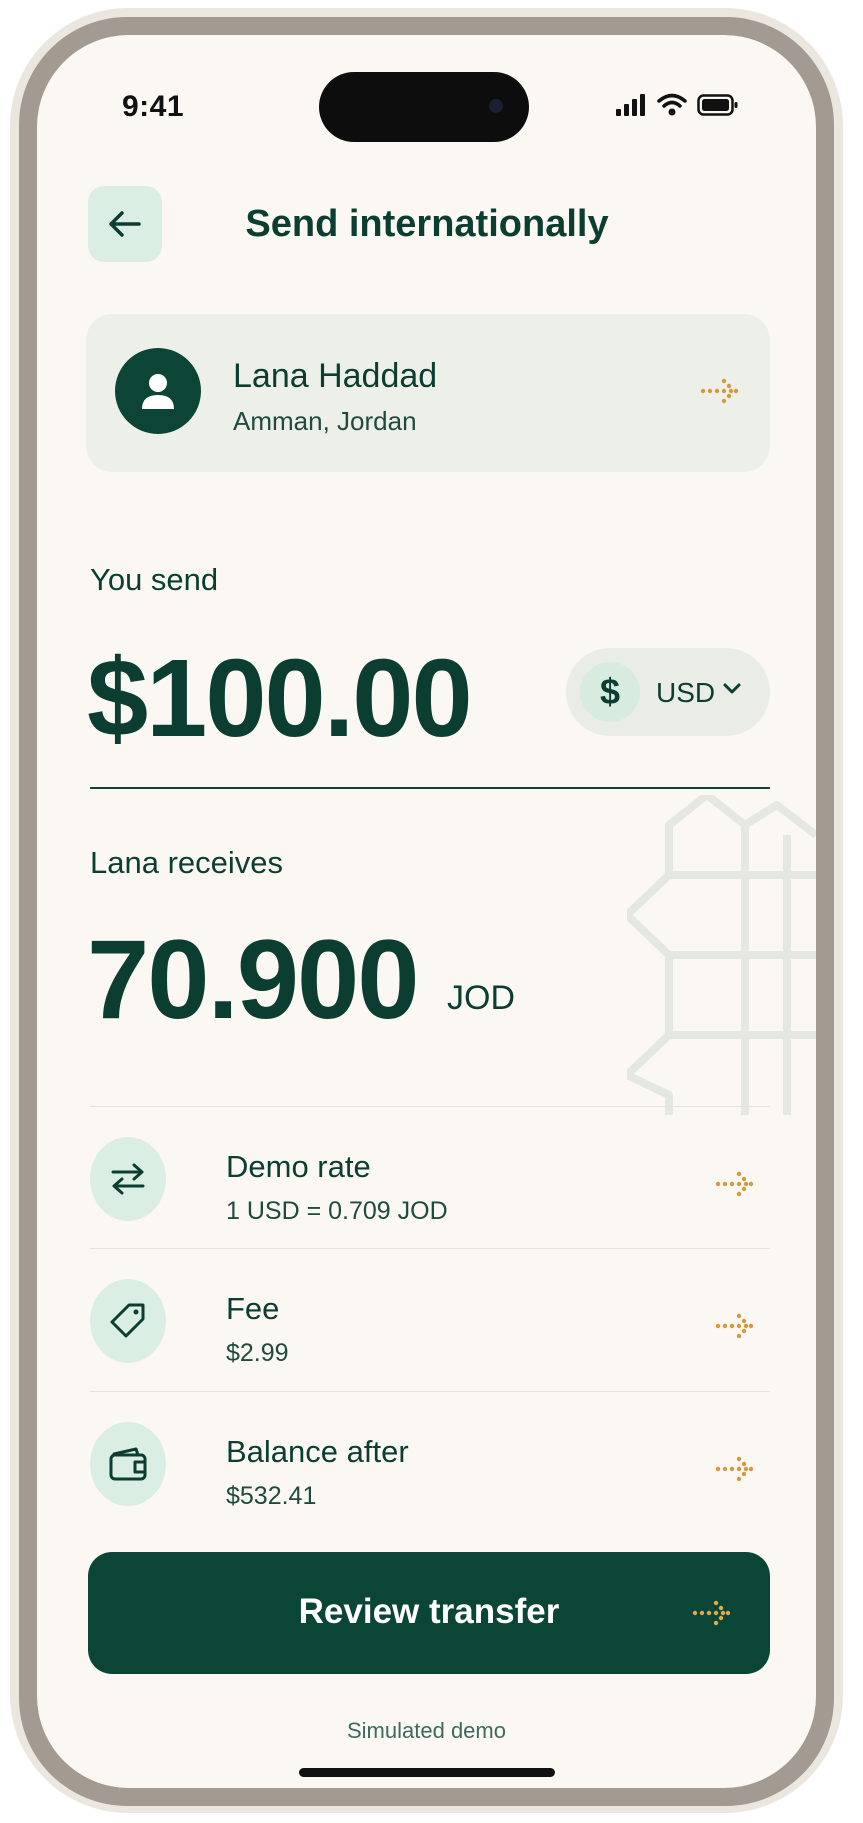 The height and width of the screenshot is (1823, 863). I want to click on wifi-icon, so click(672, 104).